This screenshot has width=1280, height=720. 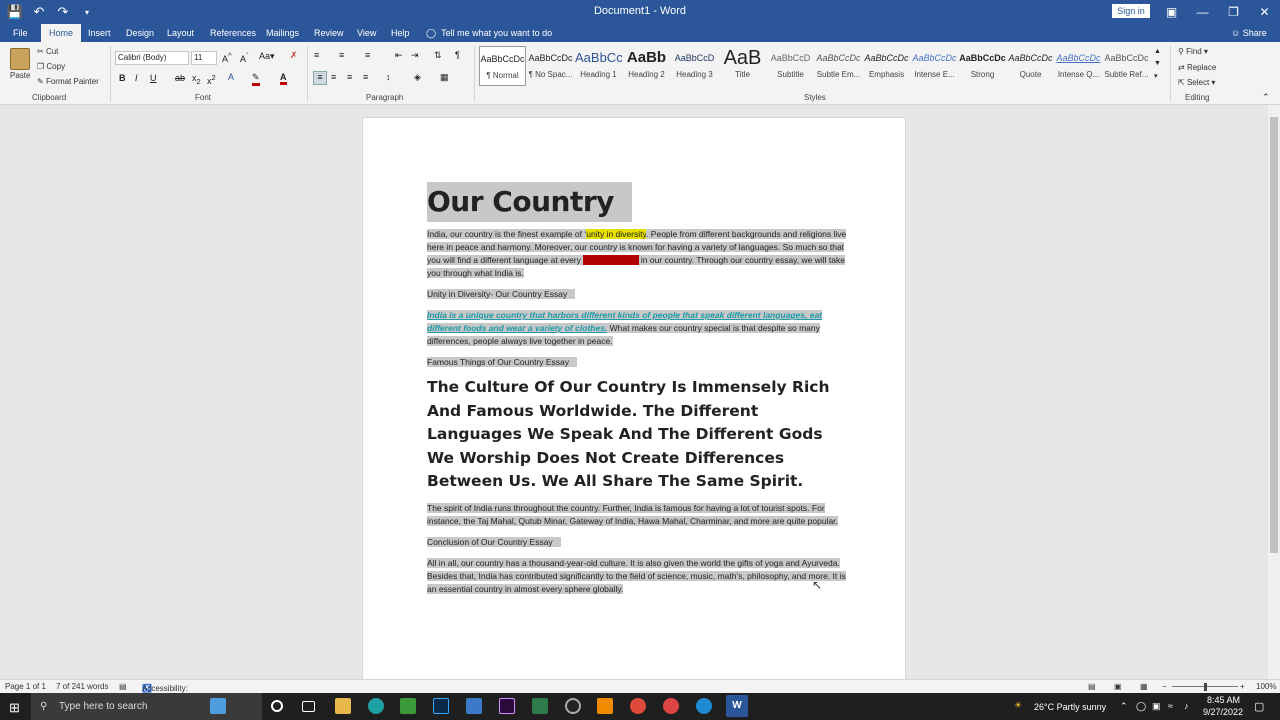 What do you see at coordinates (320, 78) in the screenshot?
I see `align-left-icon: ≡` at bounding box center [320, 78].